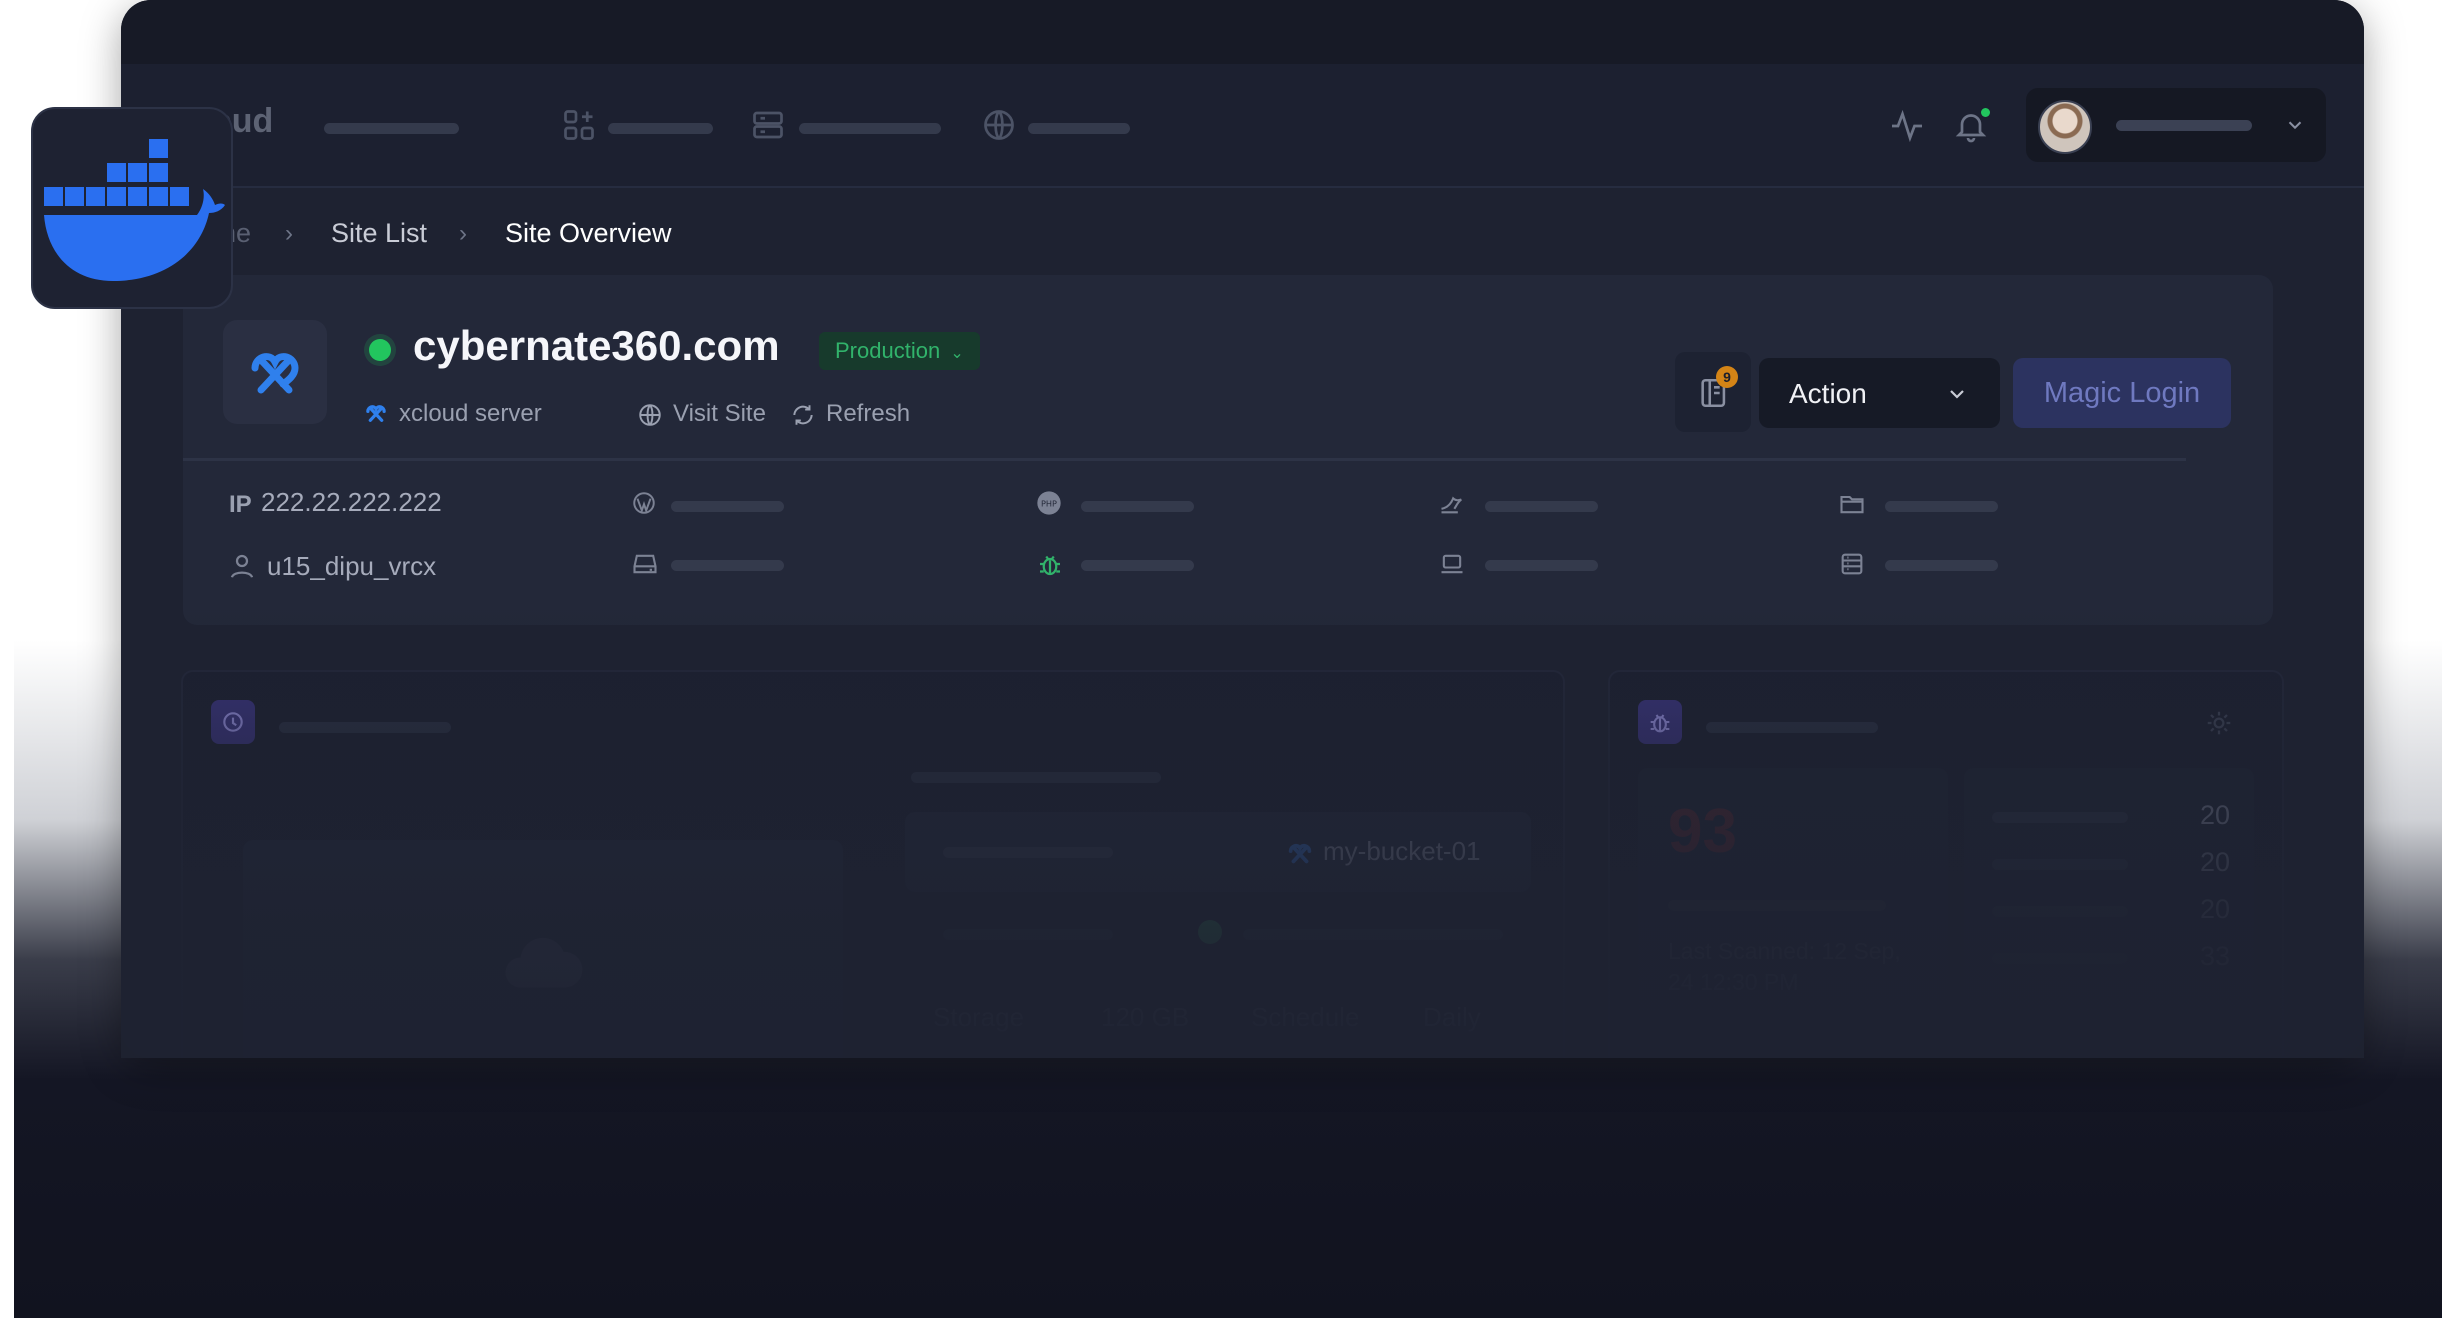 Image resolution: width=2442 pixels, height=1318 pixels. Describe the element at coordinates (588, 233) in the screenshot. I see `breadcrumb-current: Site Overview` at that location.